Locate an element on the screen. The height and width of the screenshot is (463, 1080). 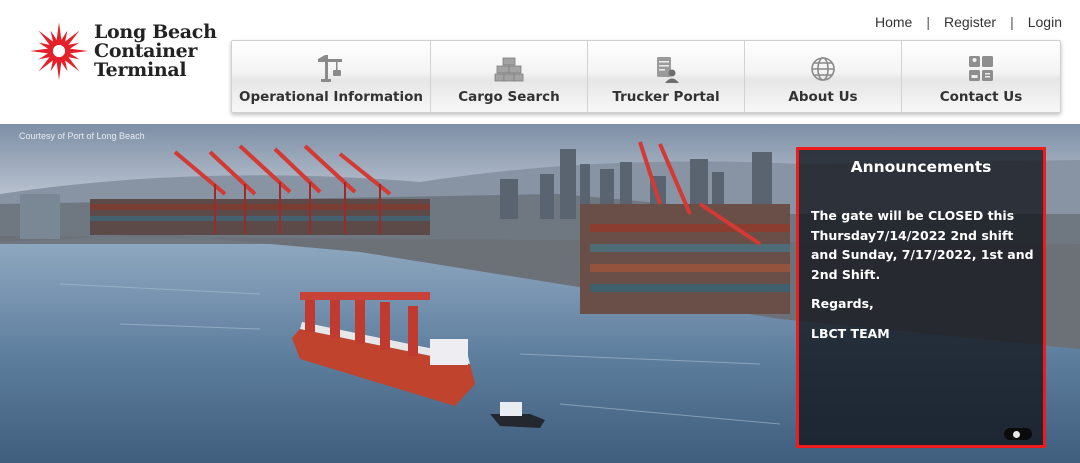
photo-credit: Courtesy of Port of Long Beach is located at coordinates (82, 136).